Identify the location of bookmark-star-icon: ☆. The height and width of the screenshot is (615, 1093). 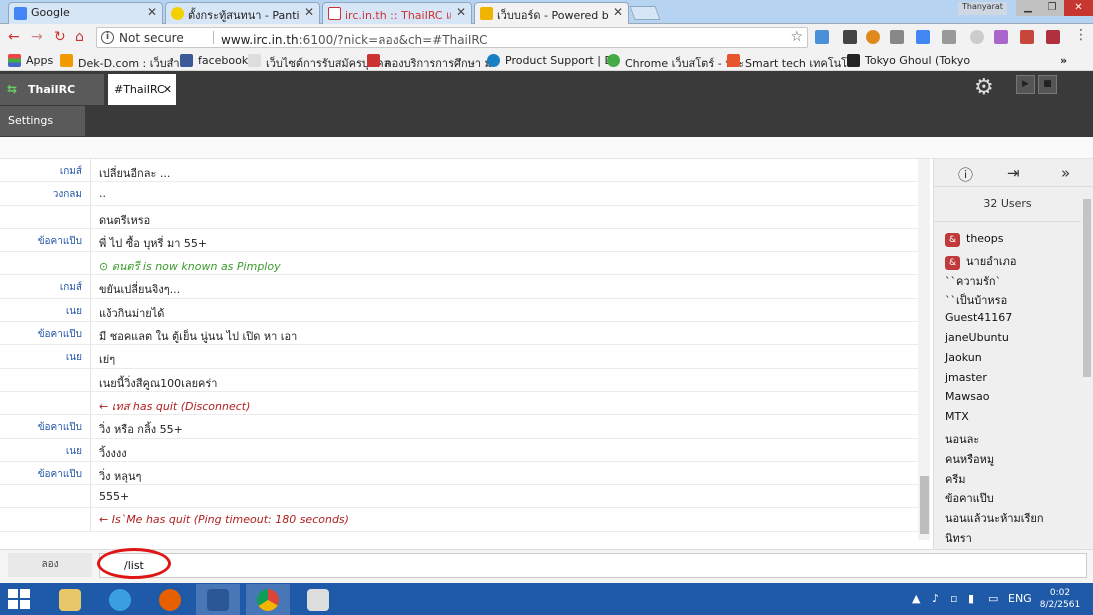
(796, 37).